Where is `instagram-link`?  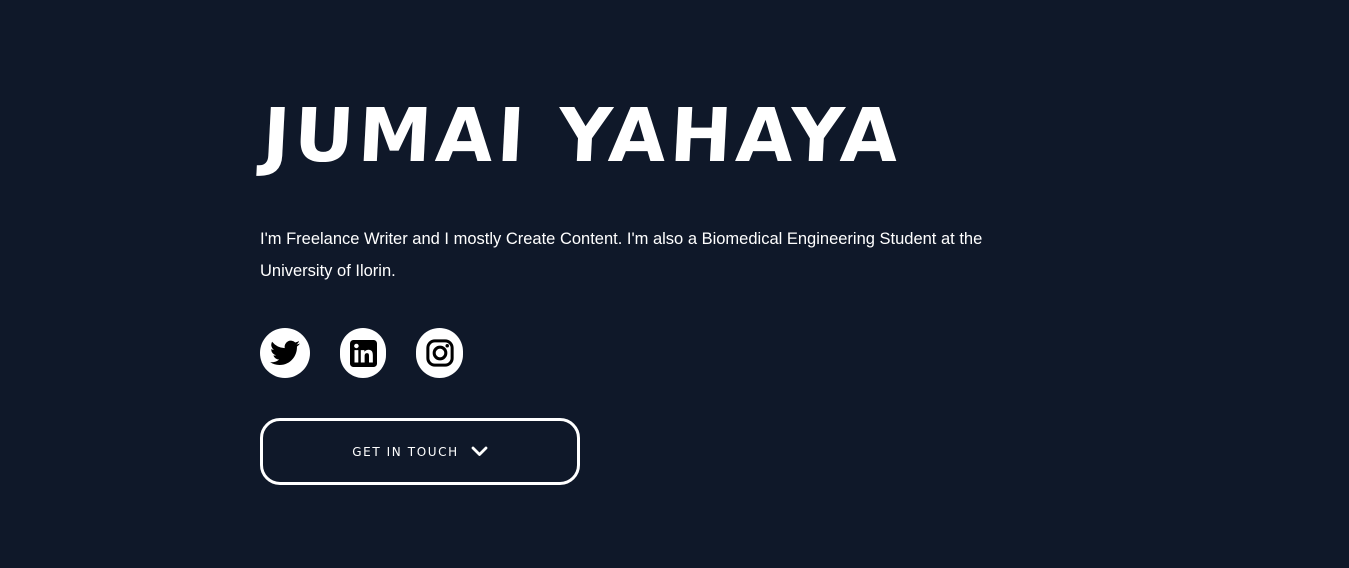 instagram-link is located at coordinates (439, 353).